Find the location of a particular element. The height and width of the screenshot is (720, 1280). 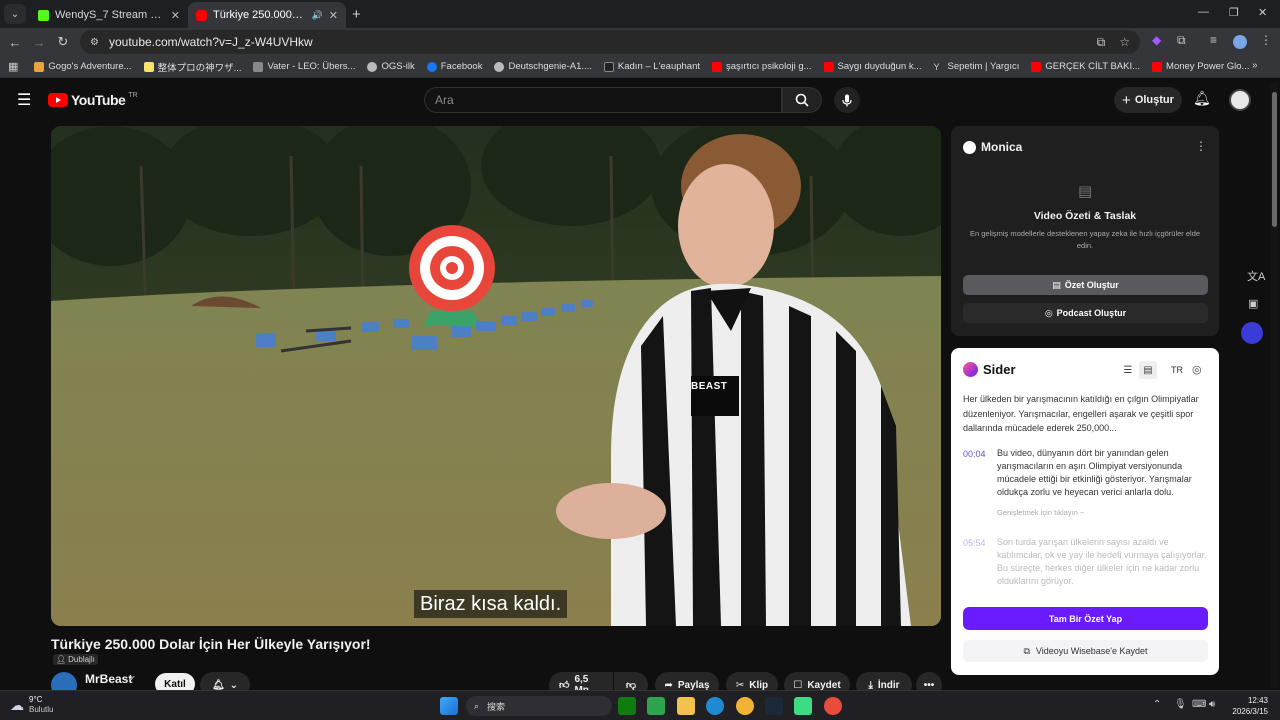

tray-overflow-icon: ⌃ is located at coordinates (1157, 704).